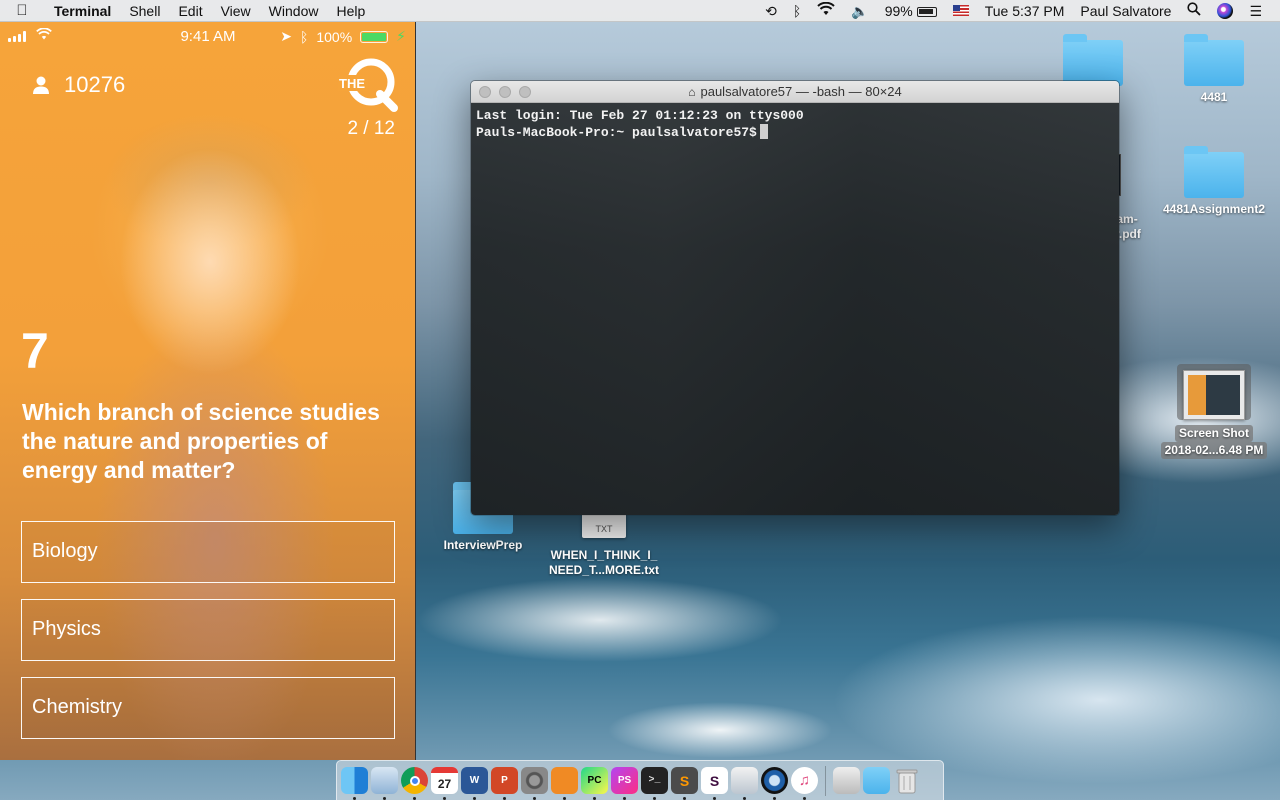 The height and width of the screenshot is (800, 1280). What do you see at coordinates (714, 783) in the screenshot?
I see `slack-icon: S` at bounding box center [714, 783].